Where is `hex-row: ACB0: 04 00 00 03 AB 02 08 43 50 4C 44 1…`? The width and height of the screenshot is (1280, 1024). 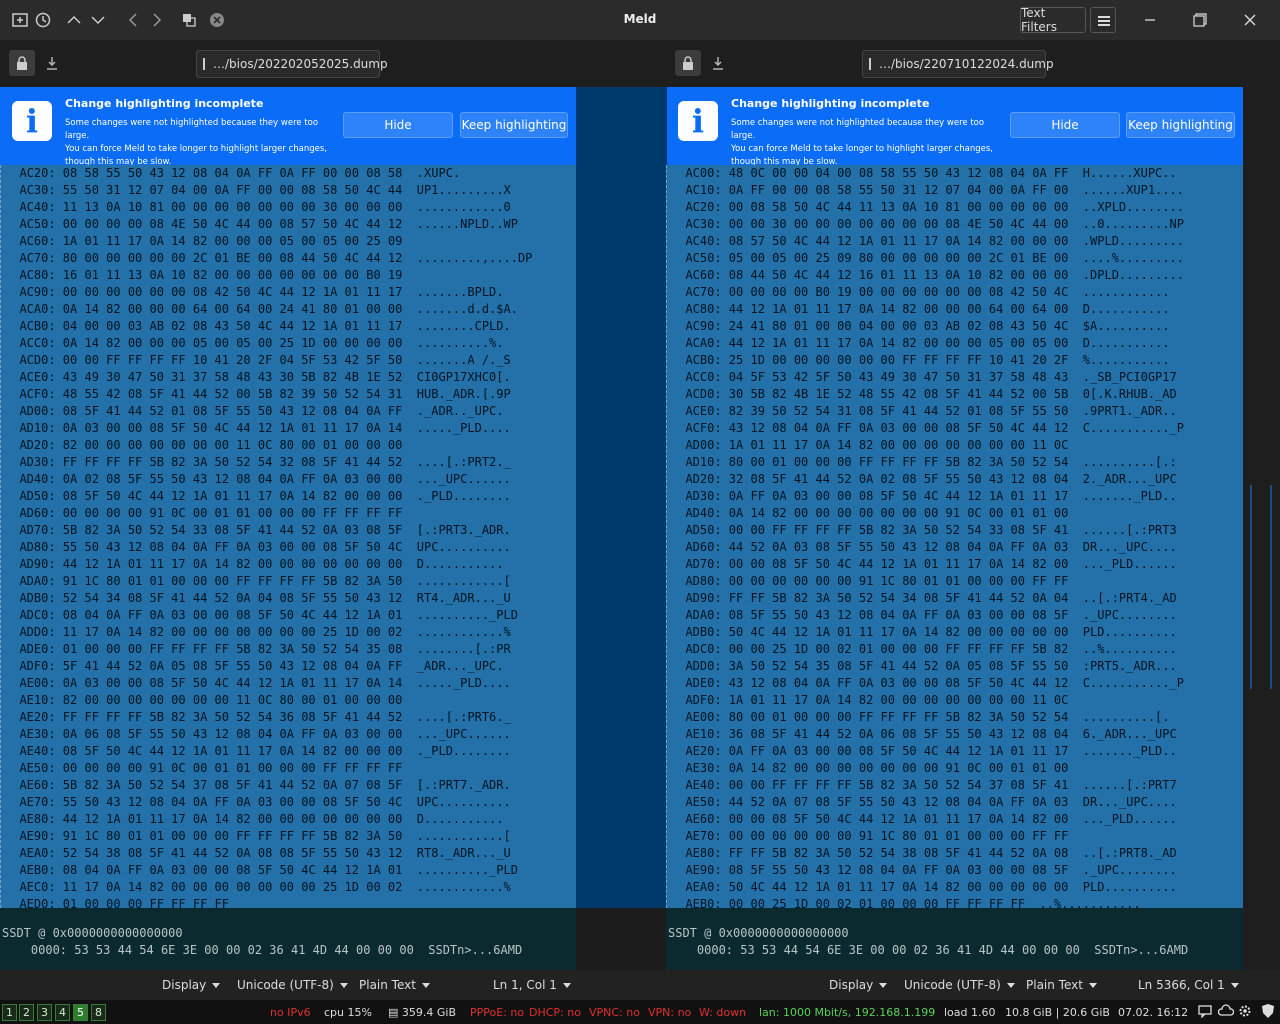
hex-row: ACB0: 04 00 00 03 AB 02 08 43 50 4C 44 1… is located at coordinates (258, 326).